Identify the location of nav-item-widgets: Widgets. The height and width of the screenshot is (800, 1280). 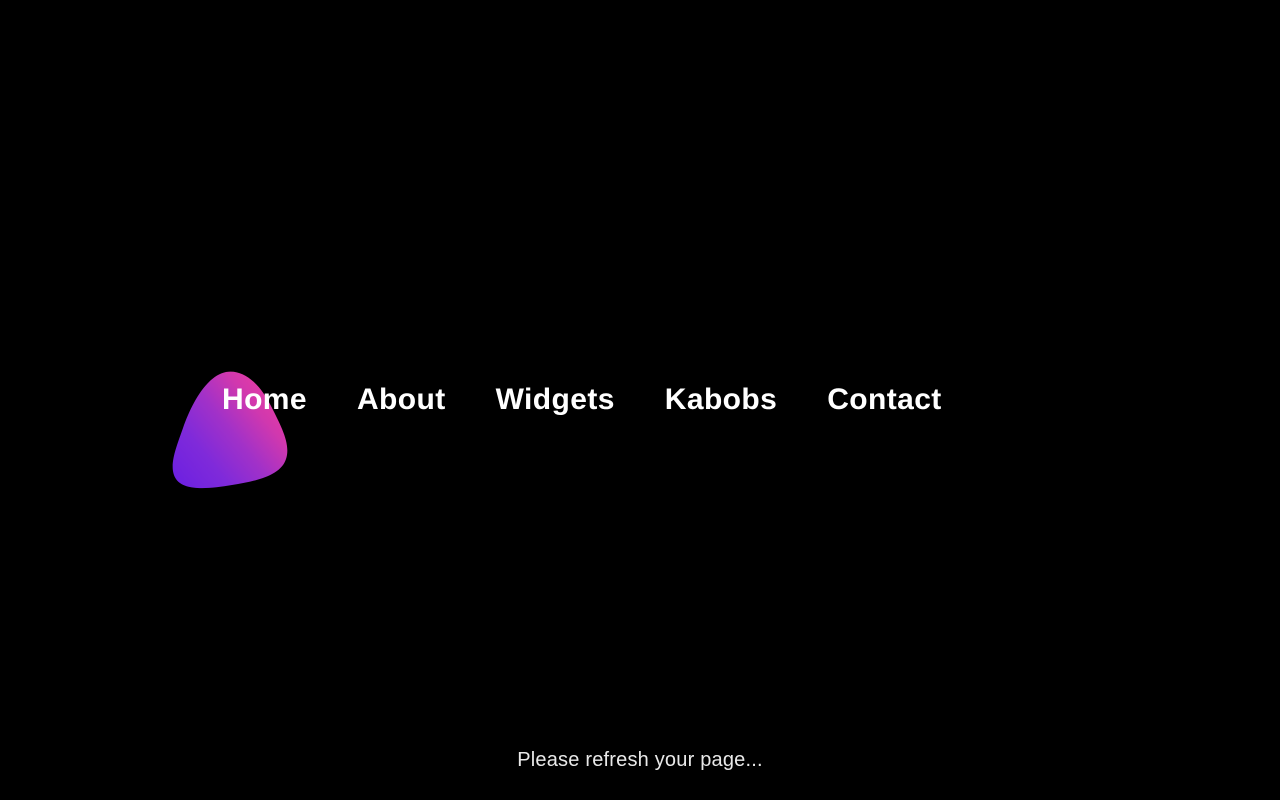
(555, 400).